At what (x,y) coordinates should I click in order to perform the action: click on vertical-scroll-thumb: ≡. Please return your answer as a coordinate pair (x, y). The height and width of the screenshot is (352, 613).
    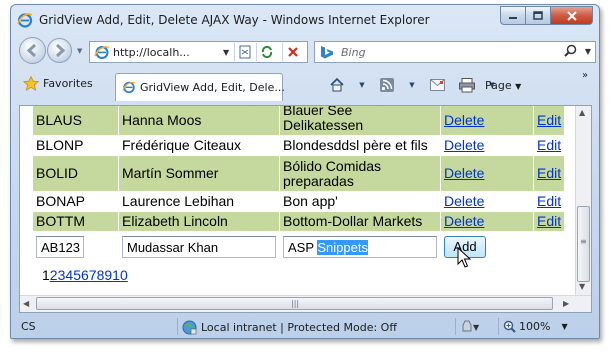
    Looking at the image, I should click on (583, 244).